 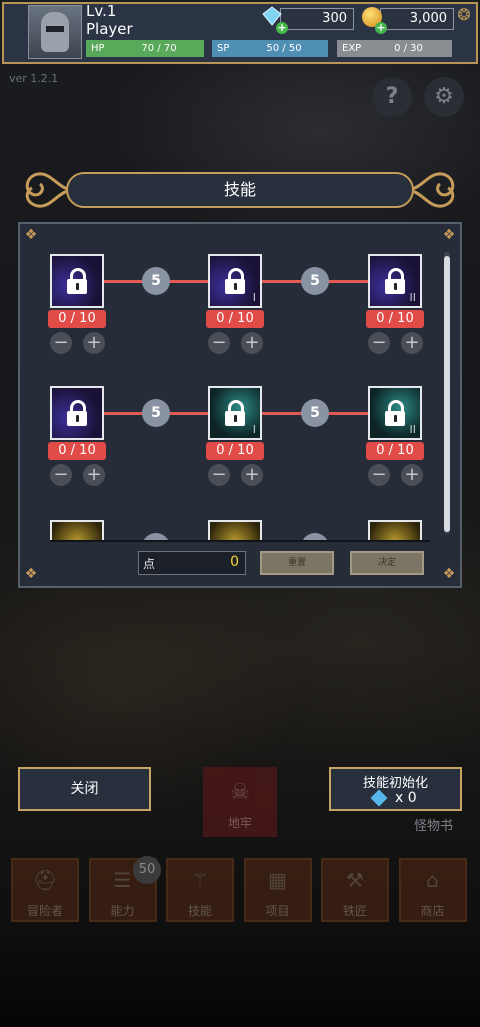 What do you see at coordinates (432, 880) in the screenshot?
I see `shop-icon: ⌂` at bounding box center [432, 880].